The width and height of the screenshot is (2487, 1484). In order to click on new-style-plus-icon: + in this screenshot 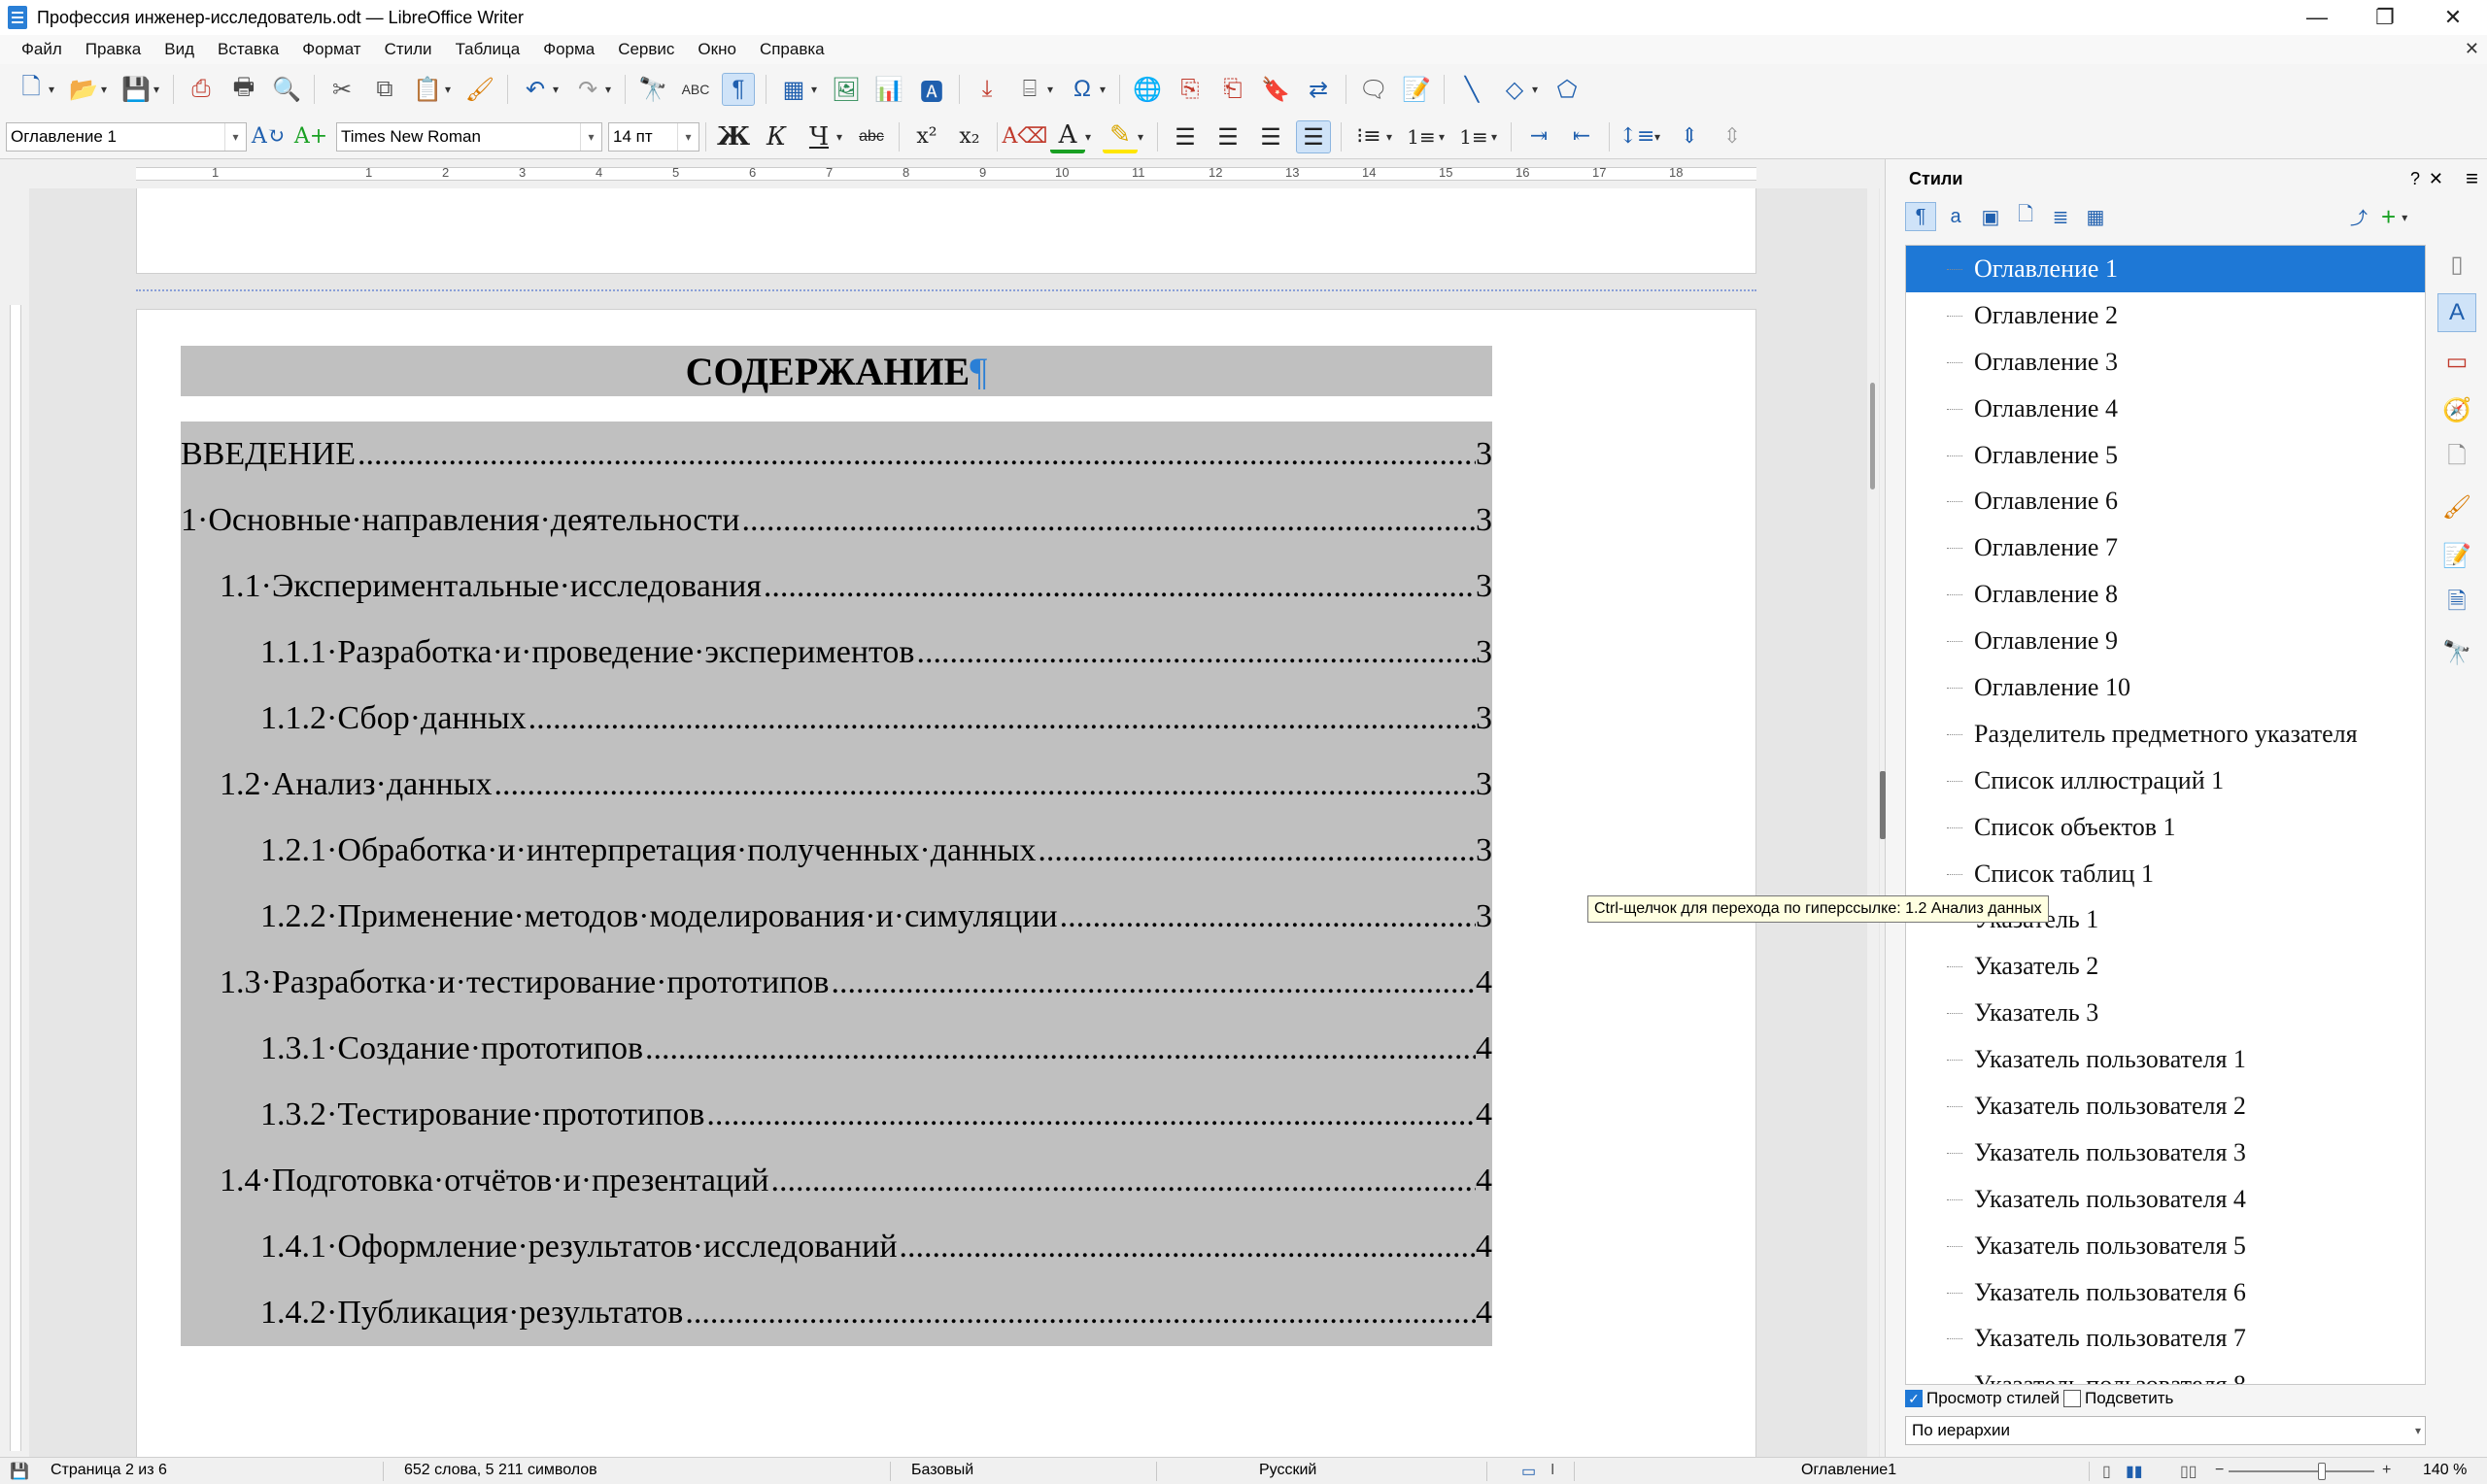, I will do `click(2388, 217)`.